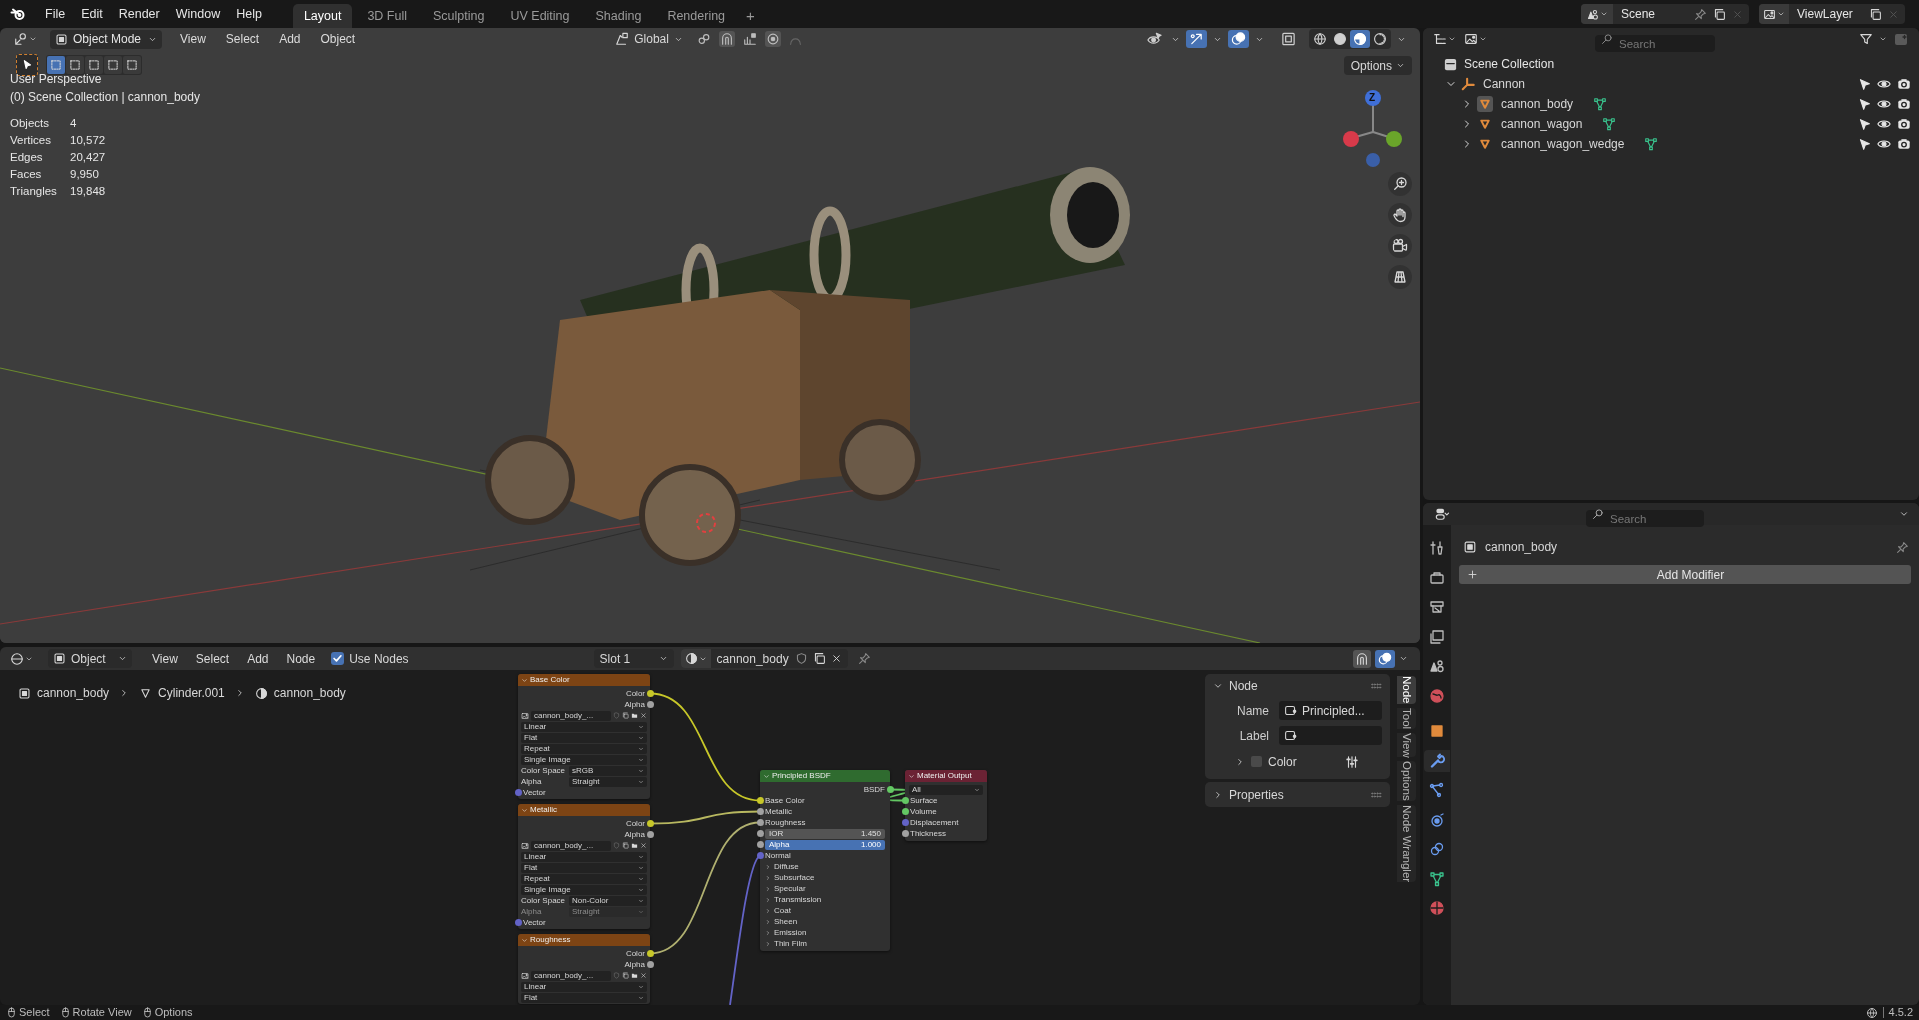 The image size is (1919, 1020). I want to click on node-panel-toggle: Subsurface, so click(825, 877).